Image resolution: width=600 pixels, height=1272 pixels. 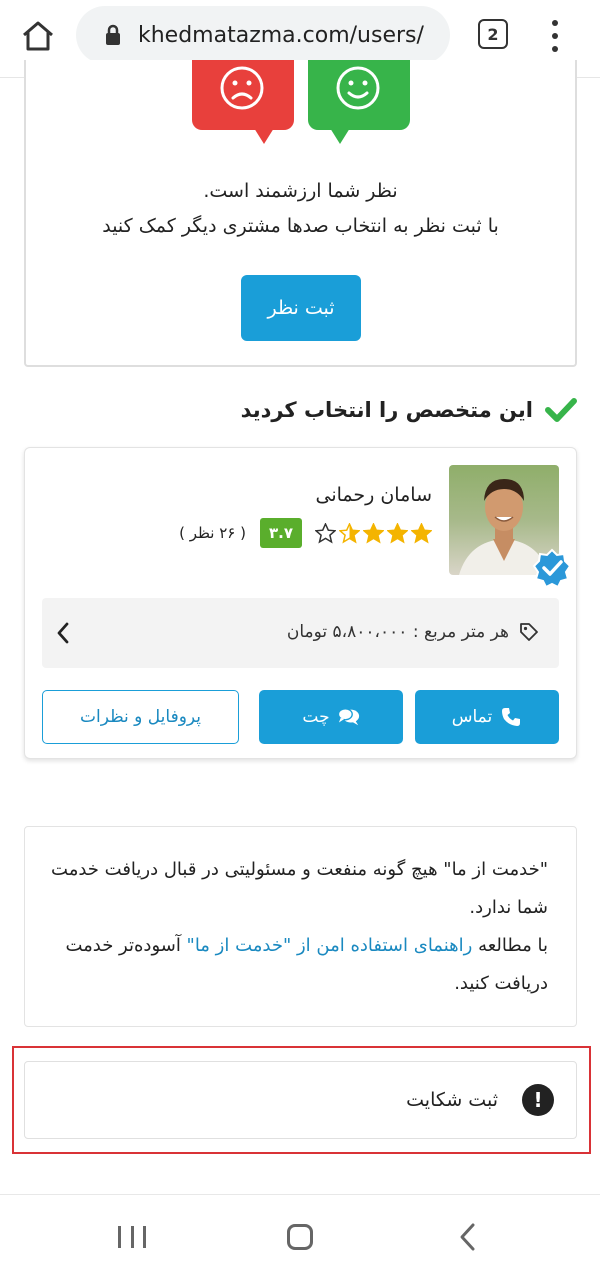 I want to click on rating-badge: ۳.۷, so click(x=280, y=533).